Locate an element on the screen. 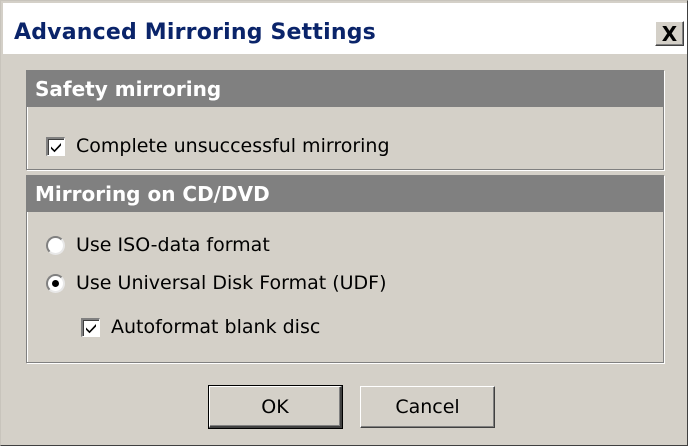 Image resolution: width=688 pixels, height=446 pixels. udf-format-option: Use Universal Disk Format (UDF) is located at coordinates (216, 283).